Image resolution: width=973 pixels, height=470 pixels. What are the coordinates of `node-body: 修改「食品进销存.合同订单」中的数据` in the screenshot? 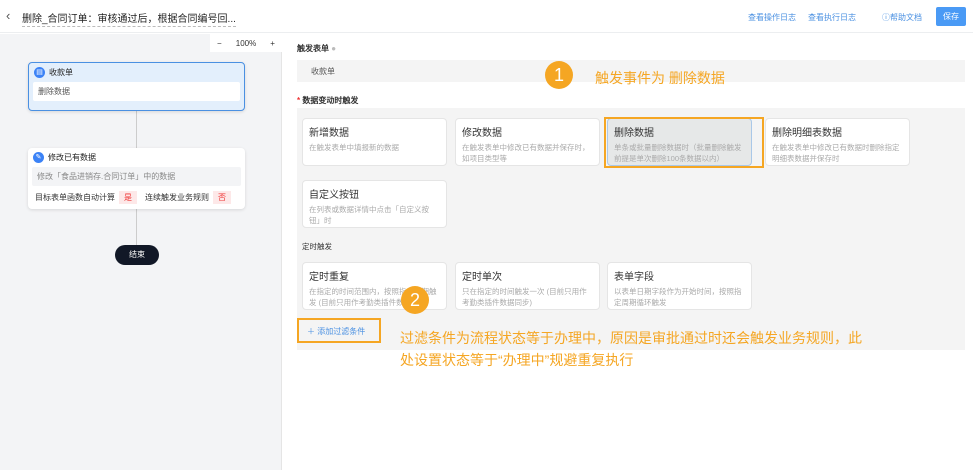 It's located at (136, 176).